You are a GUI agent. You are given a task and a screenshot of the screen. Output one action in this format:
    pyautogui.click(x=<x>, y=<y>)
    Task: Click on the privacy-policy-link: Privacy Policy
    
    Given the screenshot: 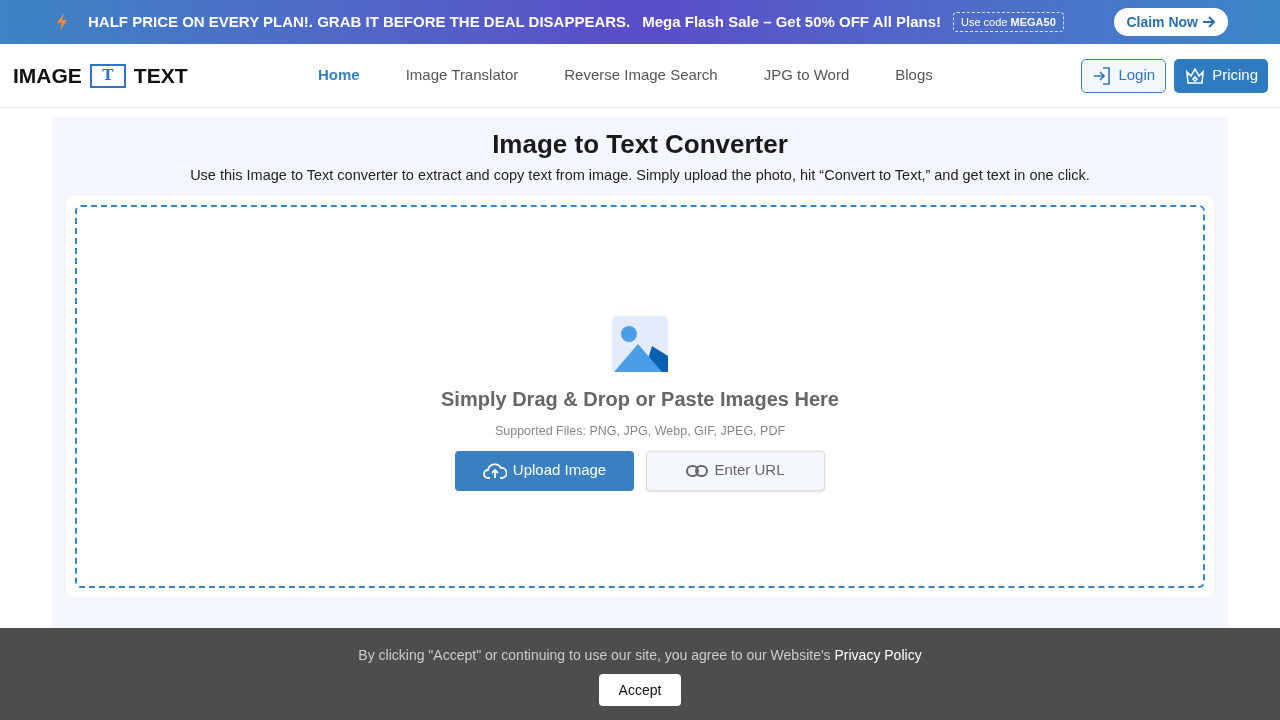 What is the action you would take?
    pyautogui.click(x=878, y=655)
    